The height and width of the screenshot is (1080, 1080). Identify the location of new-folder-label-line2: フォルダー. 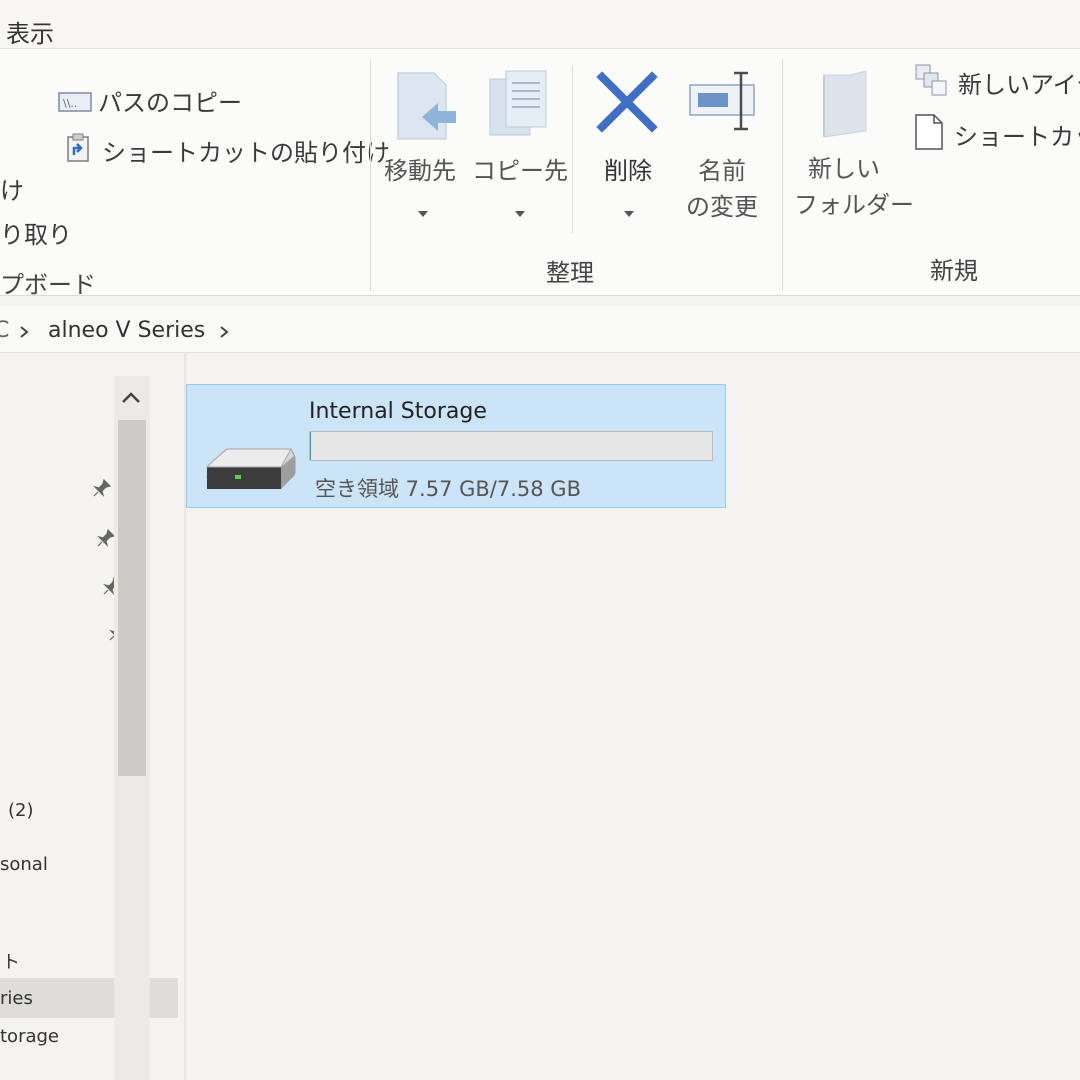
(854, 205).